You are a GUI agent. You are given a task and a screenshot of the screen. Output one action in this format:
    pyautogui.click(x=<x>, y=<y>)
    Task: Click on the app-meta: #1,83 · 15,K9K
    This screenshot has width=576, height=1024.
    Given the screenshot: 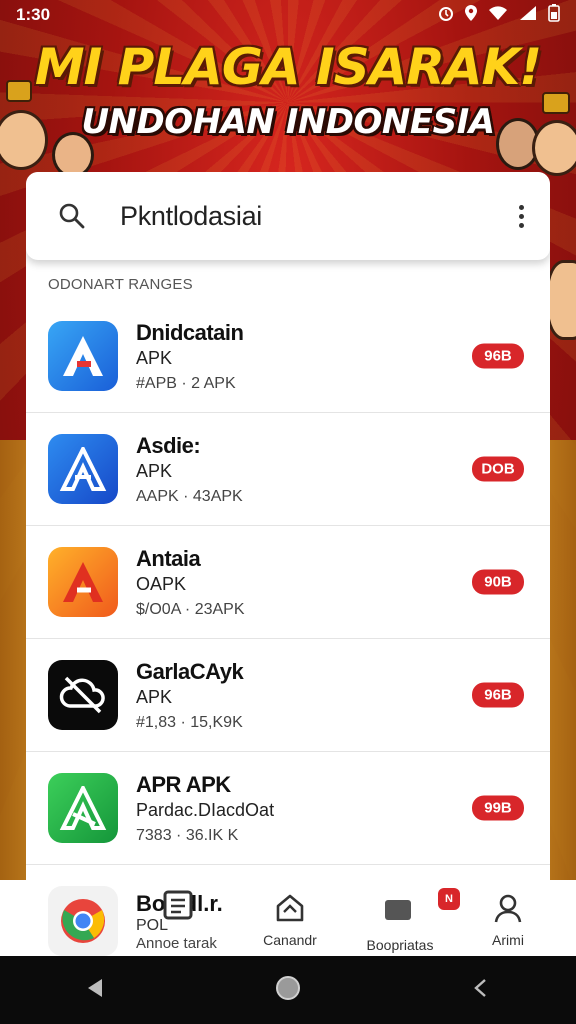 What is the action you would take?
    pyautogui.click(x=189, y=722)
    